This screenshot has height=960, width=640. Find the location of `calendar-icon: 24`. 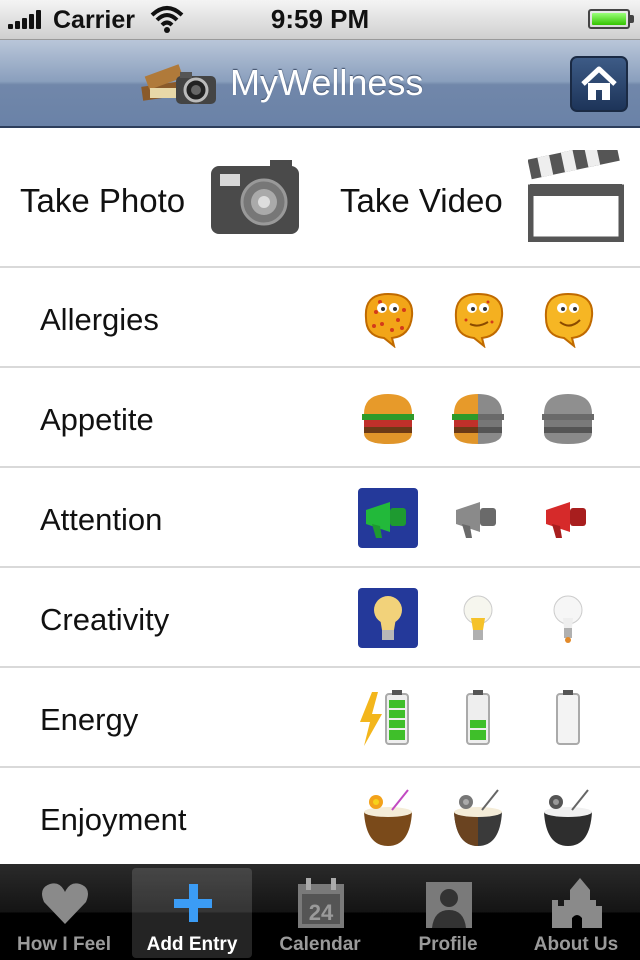

calendar-icon: 24 is located at coordinates (321, 903).